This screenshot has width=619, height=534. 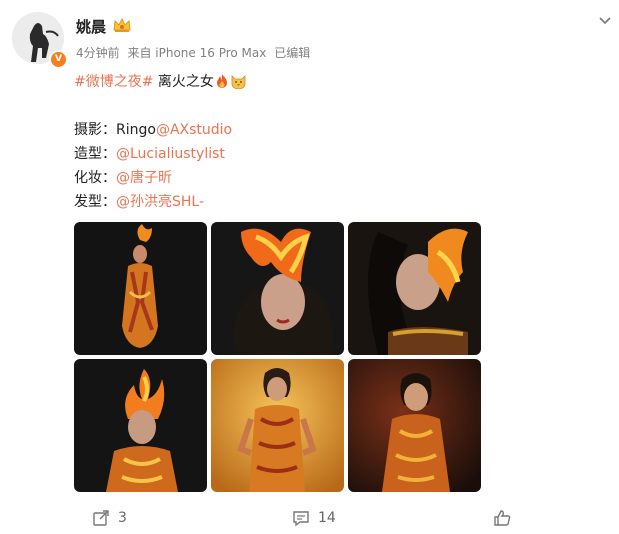 I want to click on share-count: 3, so click(x=122, y=518).